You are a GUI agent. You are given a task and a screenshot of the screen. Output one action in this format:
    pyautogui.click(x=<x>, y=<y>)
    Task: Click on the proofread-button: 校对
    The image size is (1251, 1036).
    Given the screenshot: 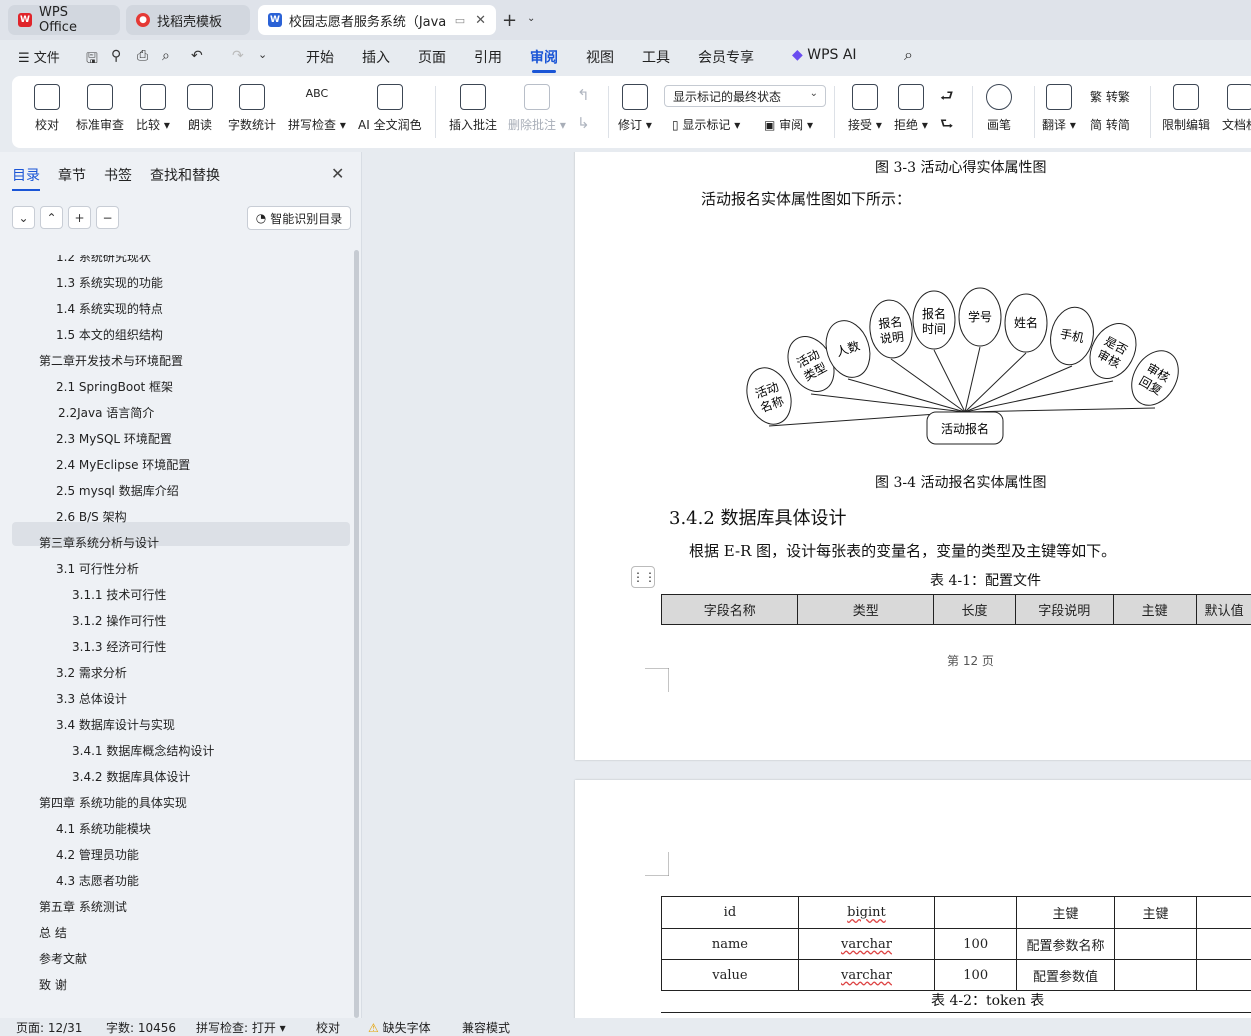 What is the action you would take?
    pyautogui.click(x=47, y=108)
    